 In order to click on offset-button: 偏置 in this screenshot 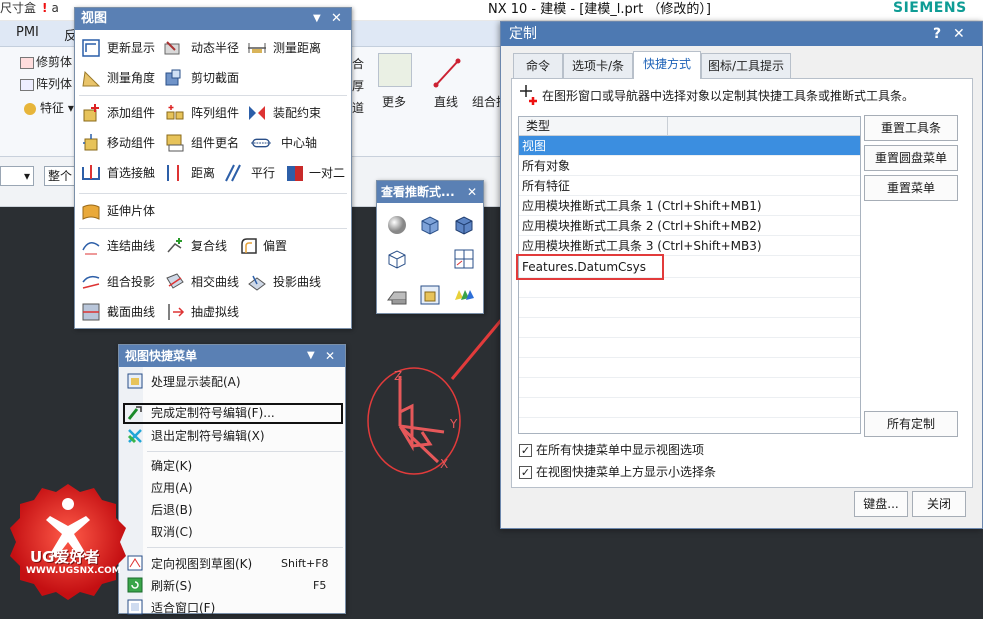, I will do `click(275, 246)`.